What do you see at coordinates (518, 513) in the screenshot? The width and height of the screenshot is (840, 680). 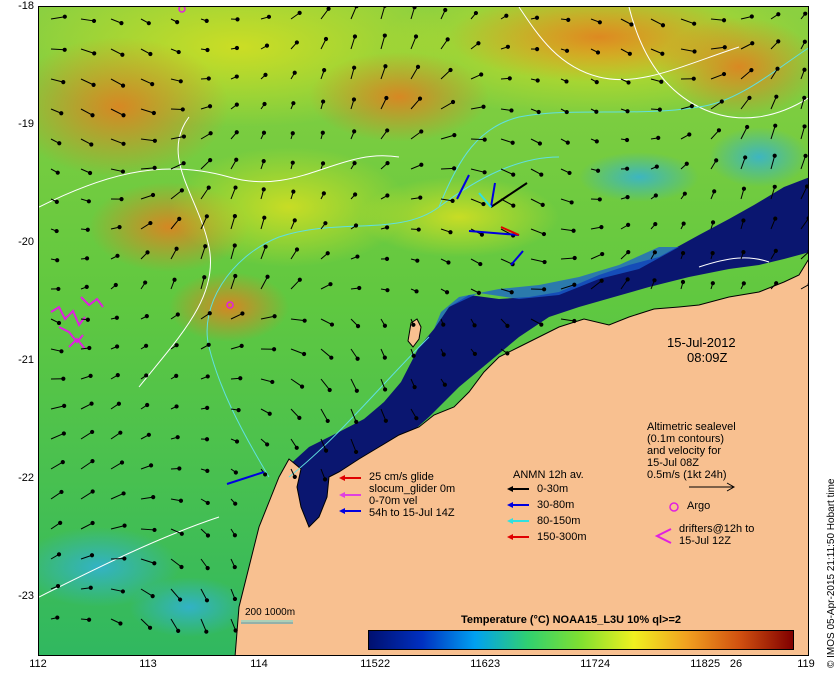 I see `anmn-legend-arrows` at bounding box center [518, 513].